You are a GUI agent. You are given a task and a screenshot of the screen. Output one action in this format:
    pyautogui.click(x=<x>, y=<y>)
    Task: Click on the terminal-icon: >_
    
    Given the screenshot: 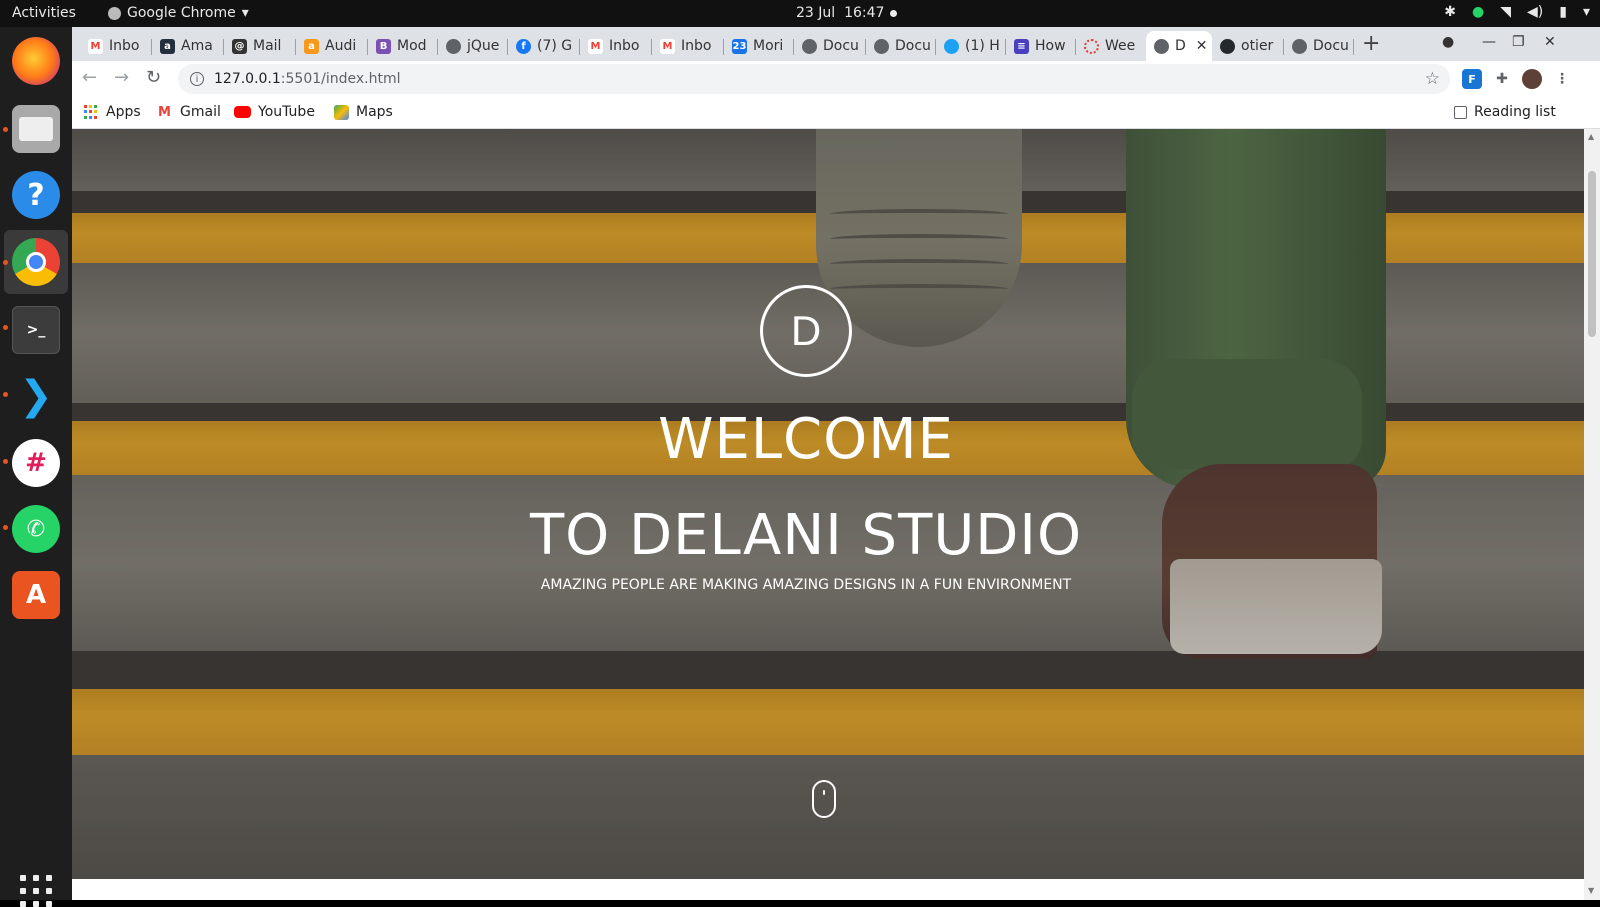 What is the action you would take?
    pyautogui.click(x=36, y=330)
    